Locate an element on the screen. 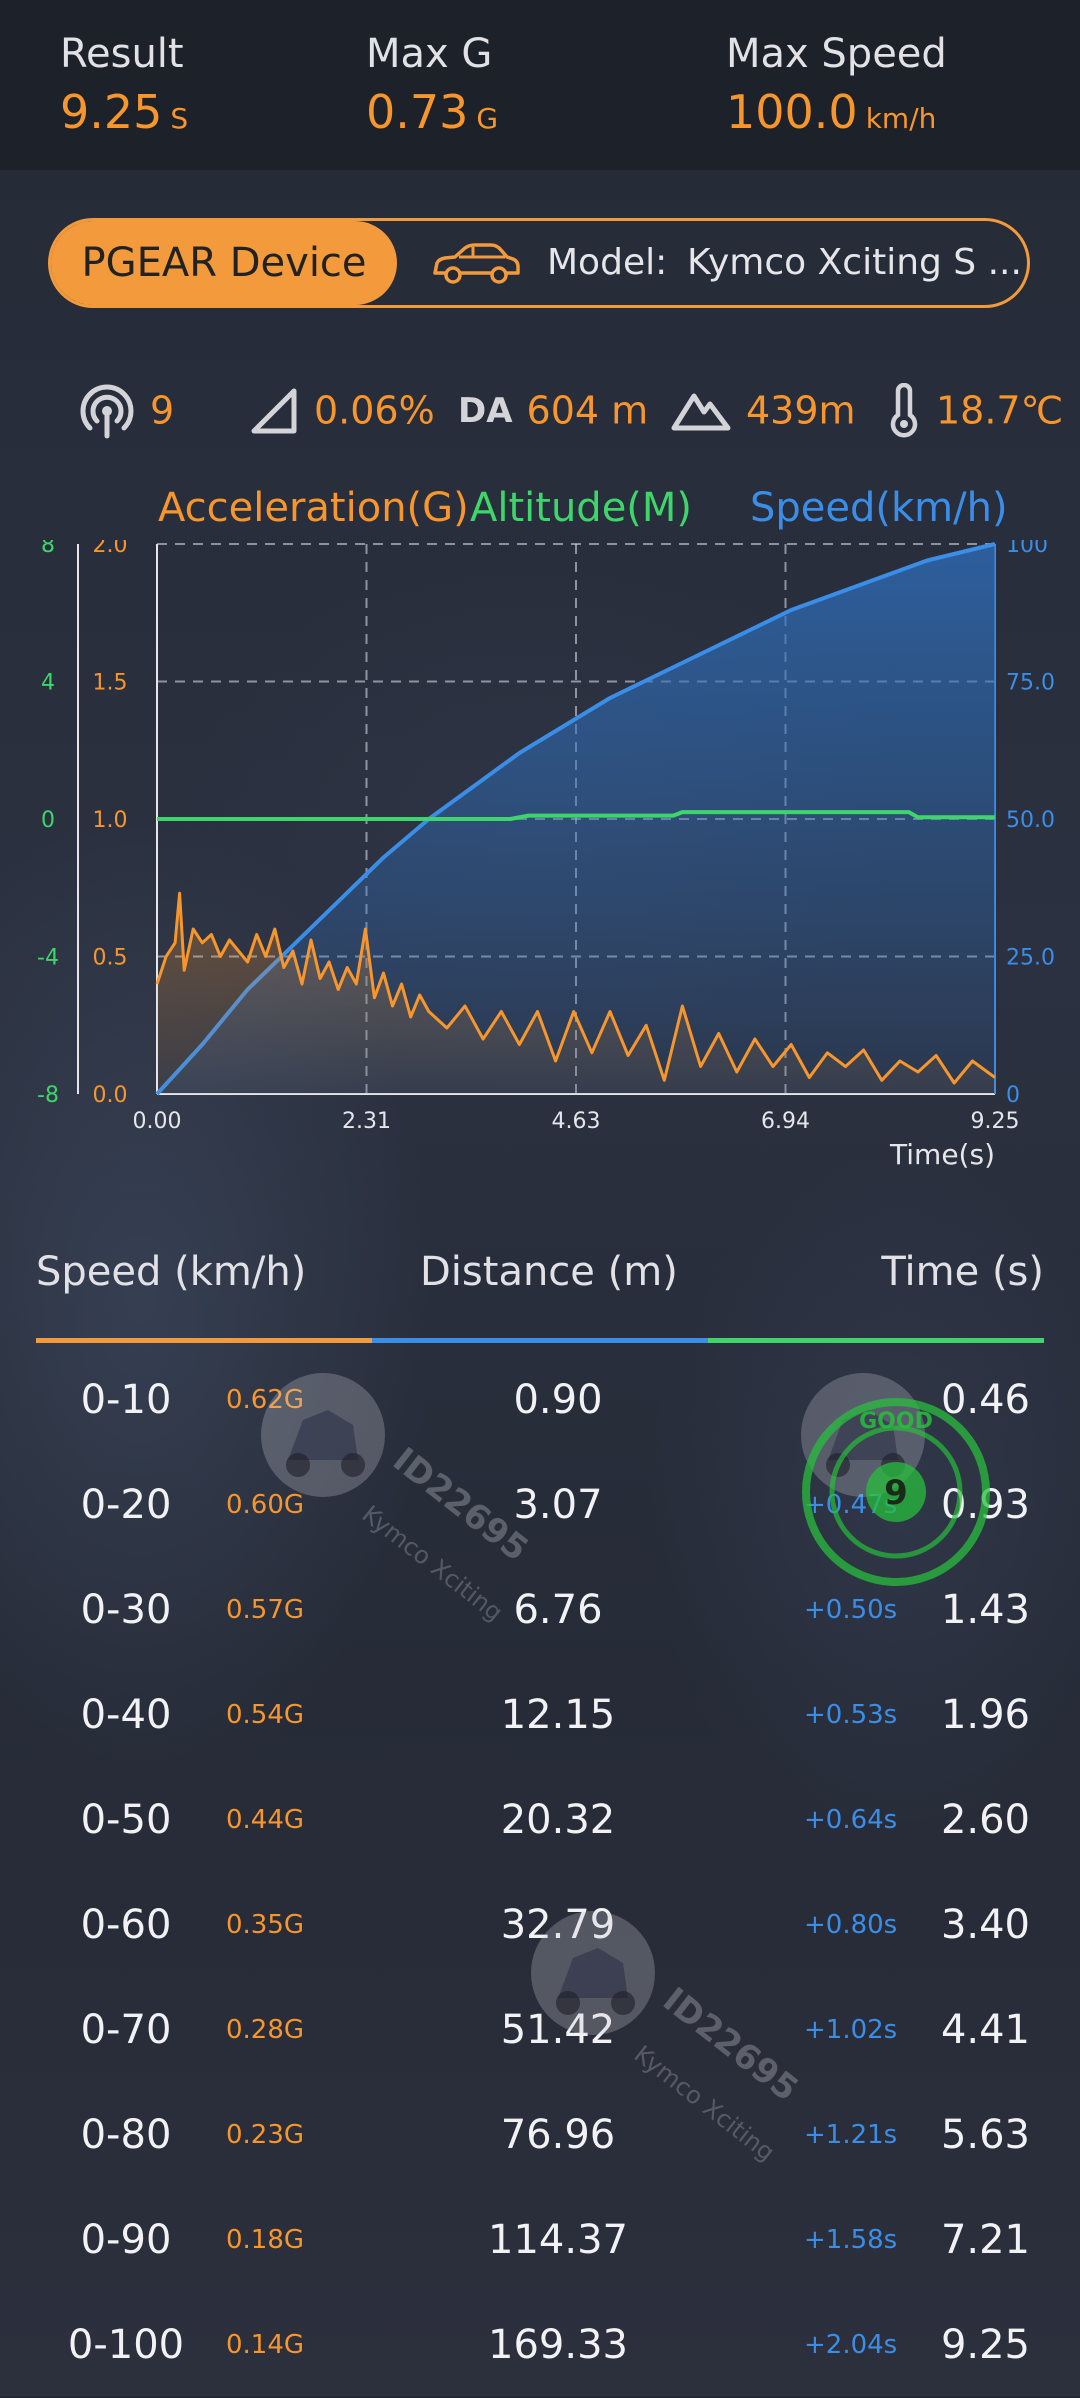 This screenshot has width=1080, height=2398. altitude-indicator: 439m is located at coordinates (763, 410).